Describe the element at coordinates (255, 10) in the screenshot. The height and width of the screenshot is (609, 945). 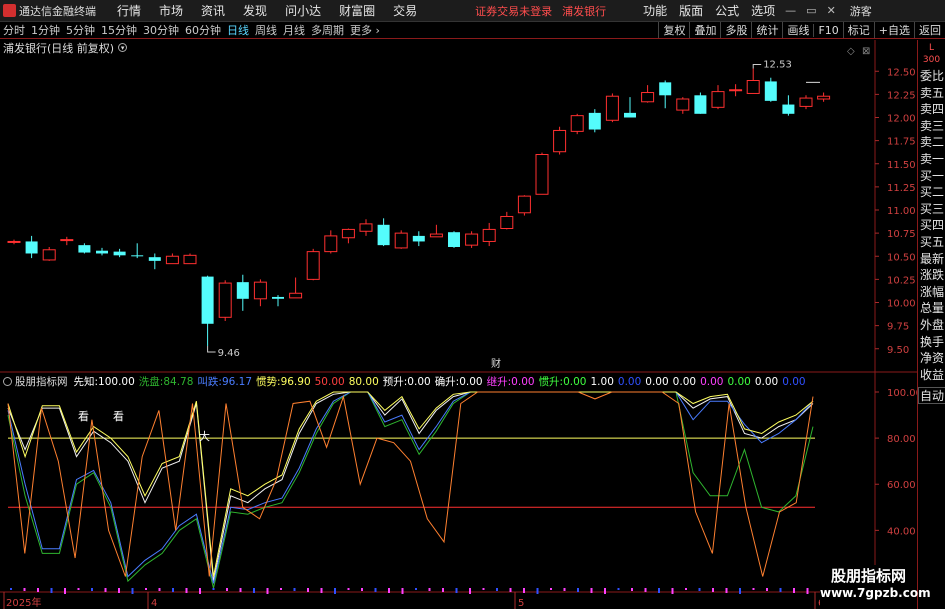
I see `menu-faxian: 发现` at that location.